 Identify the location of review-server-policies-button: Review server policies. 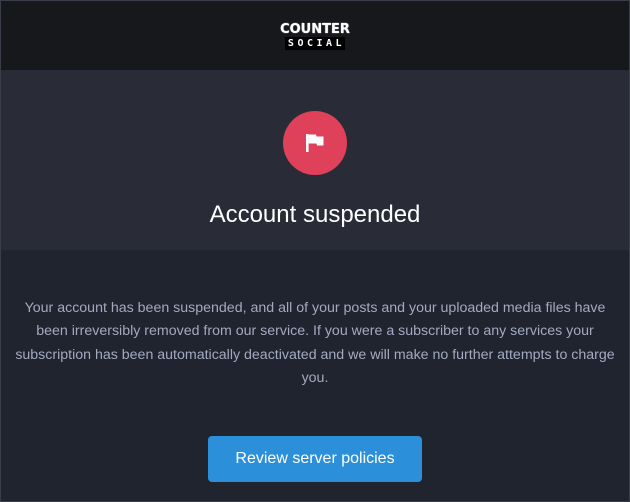
(315, 459).